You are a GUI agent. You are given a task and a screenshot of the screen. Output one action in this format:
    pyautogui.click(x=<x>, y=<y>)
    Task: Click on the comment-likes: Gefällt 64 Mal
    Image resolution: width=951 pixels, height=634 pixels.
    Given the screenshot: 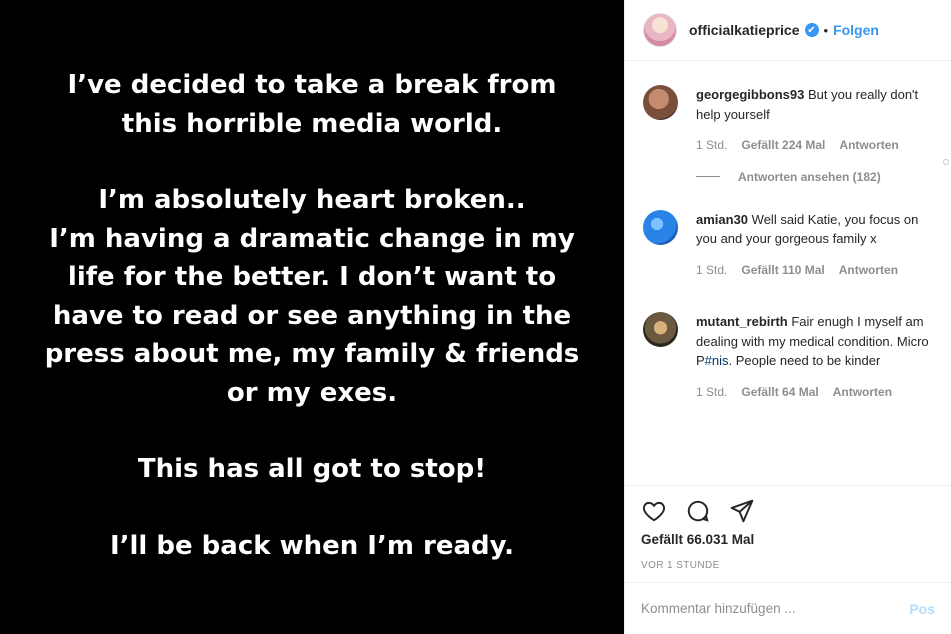 What is the action you would take?
    pyautogui.click(x=779, y=393)
    